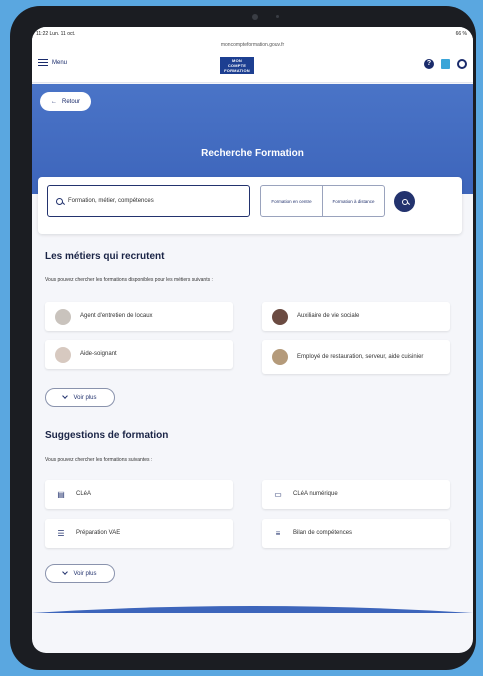 This screenshot has width=483, height=676. Describe the element at coordinates (56, 34) in the screenshot. I see `status-time: 11:22 Lun. 11 oct.` at that location.